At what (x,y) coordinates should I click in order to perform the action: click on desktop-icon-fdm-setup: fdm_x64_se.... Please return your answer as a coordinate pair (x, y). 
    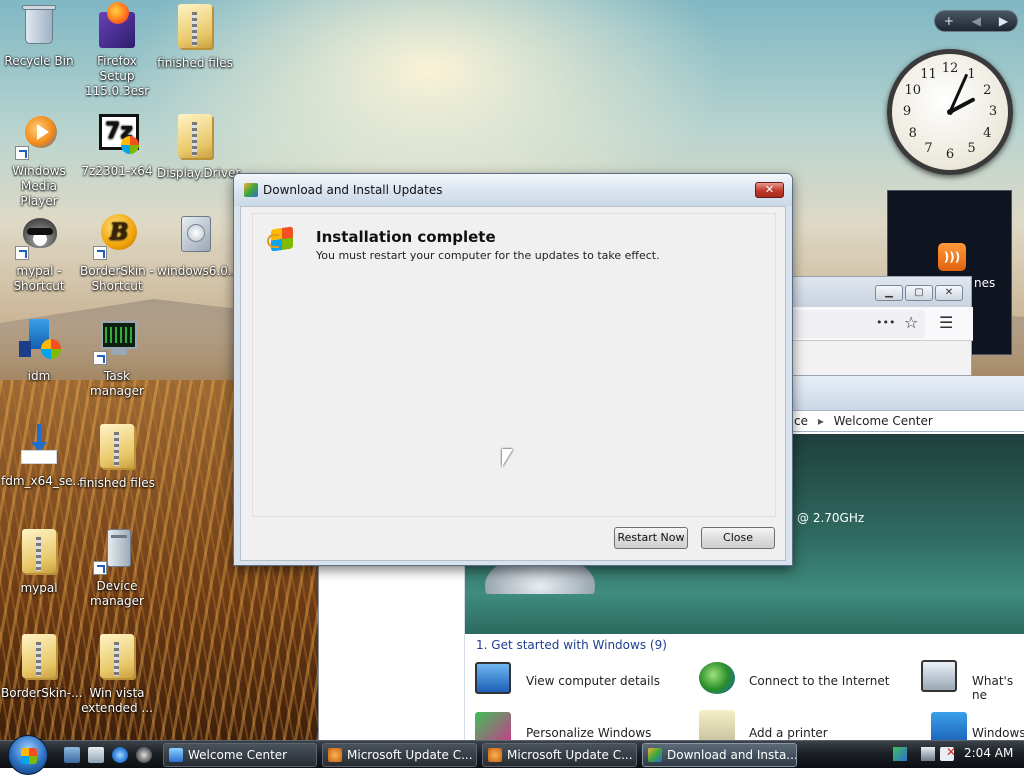
    Looking at the image, I should click on (42, 455).